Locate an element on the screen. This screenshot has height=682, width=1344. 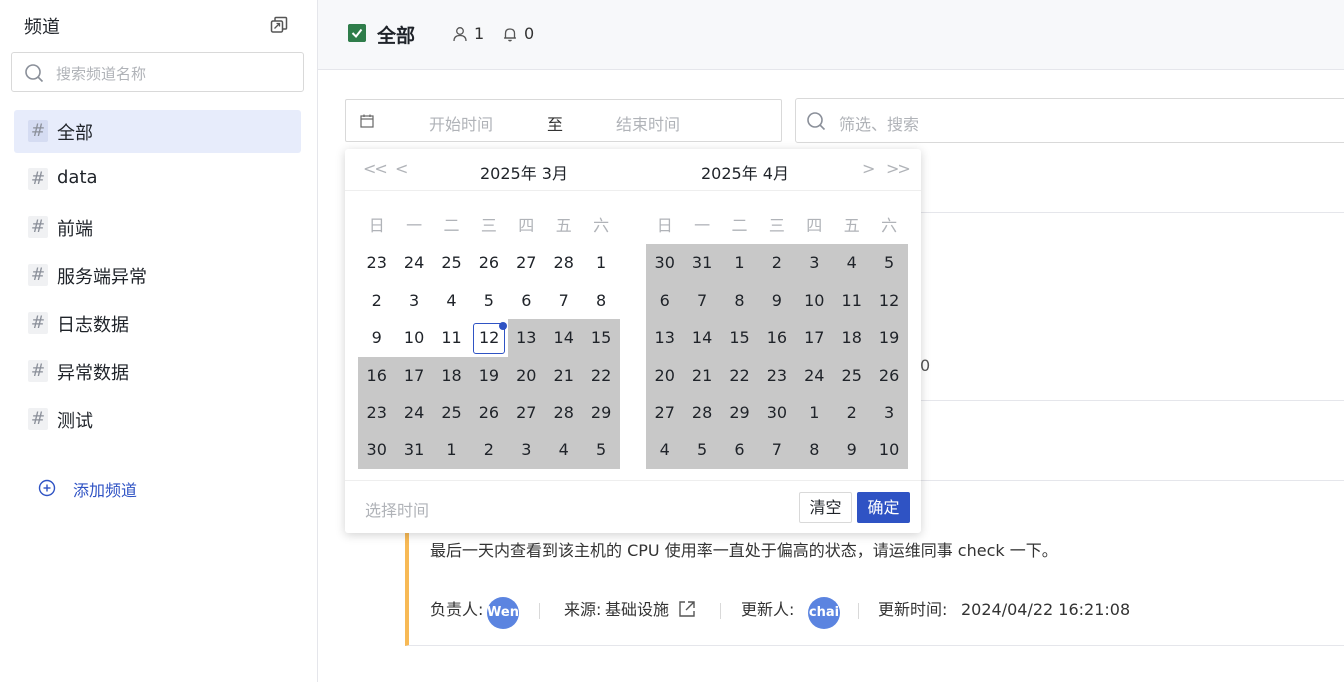
sidebar-item-anomaly-data: # 异常数据 is located at coordinates (157, 374).